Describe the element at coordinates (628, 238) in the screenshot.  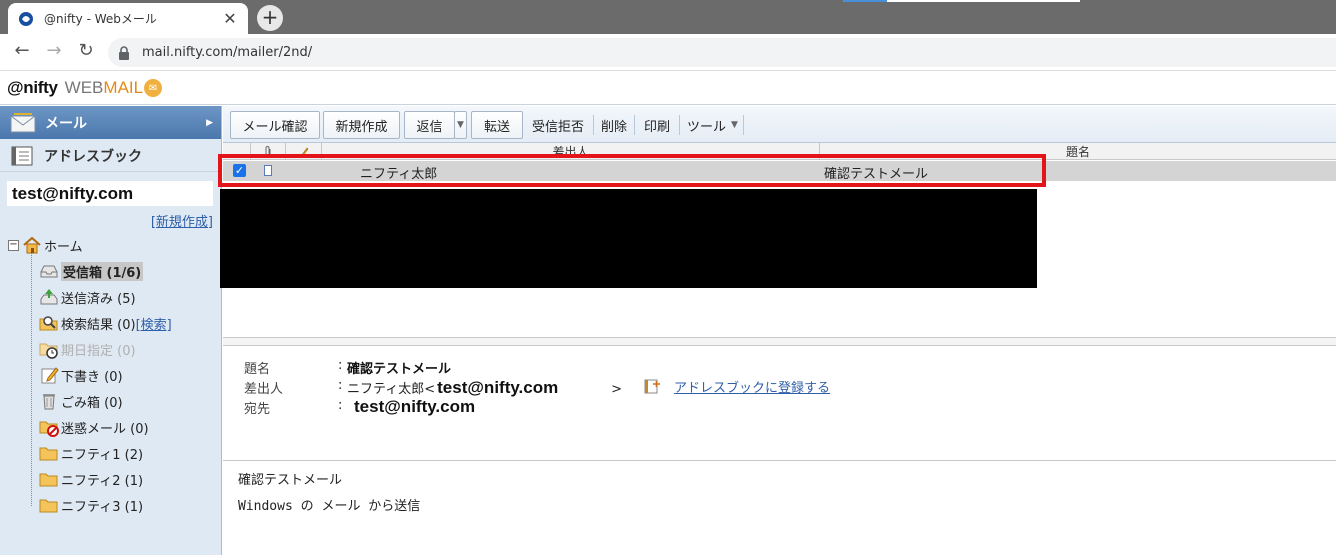
I see `redacted-area` at that location.